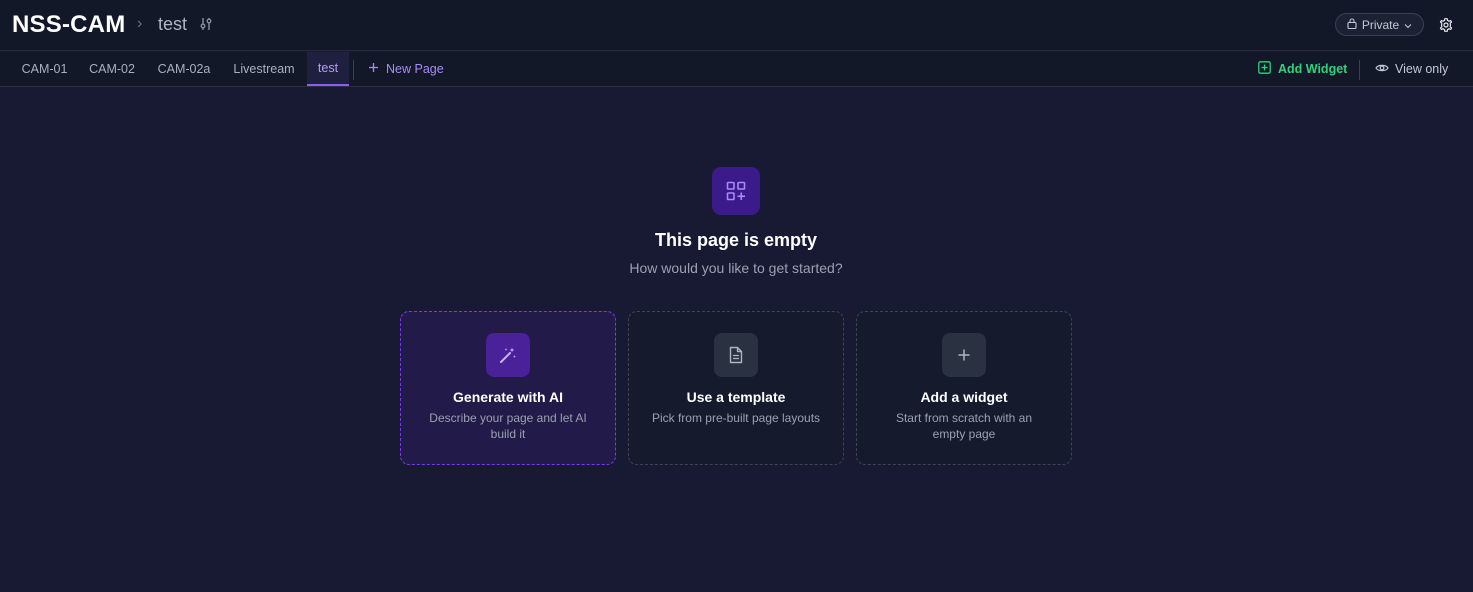 The width and height of the screenshot is (1473, 592). What do you see at coordinates (415, 68) in the screenshot?
I see `new-page-label: New Page` at bounding box center [415, 68].